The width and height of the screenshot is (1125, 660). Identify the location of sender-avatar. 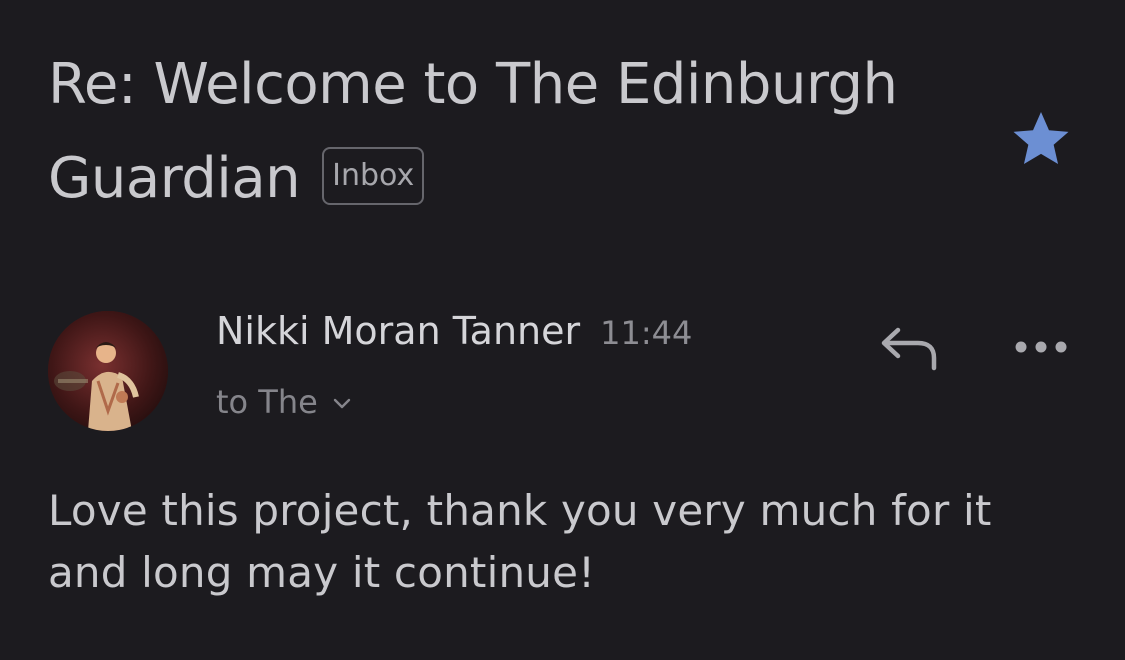
(108, 371).